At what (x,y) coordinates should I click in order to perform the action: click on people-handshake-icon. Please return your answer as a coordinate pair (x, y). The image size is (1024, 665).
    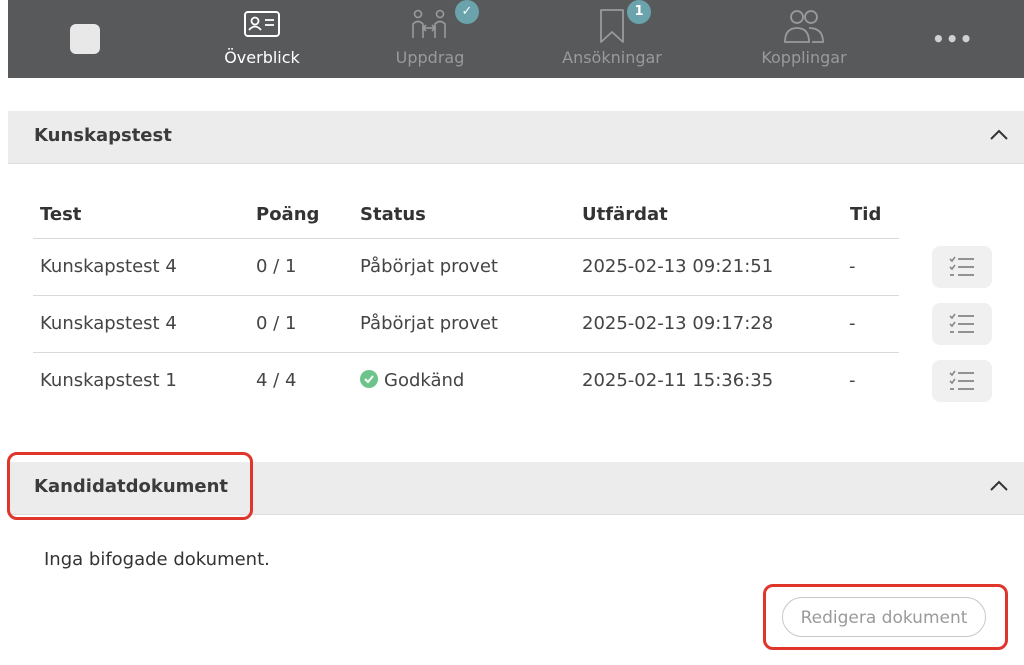
    Looking at the image, I should click on (430, 28).